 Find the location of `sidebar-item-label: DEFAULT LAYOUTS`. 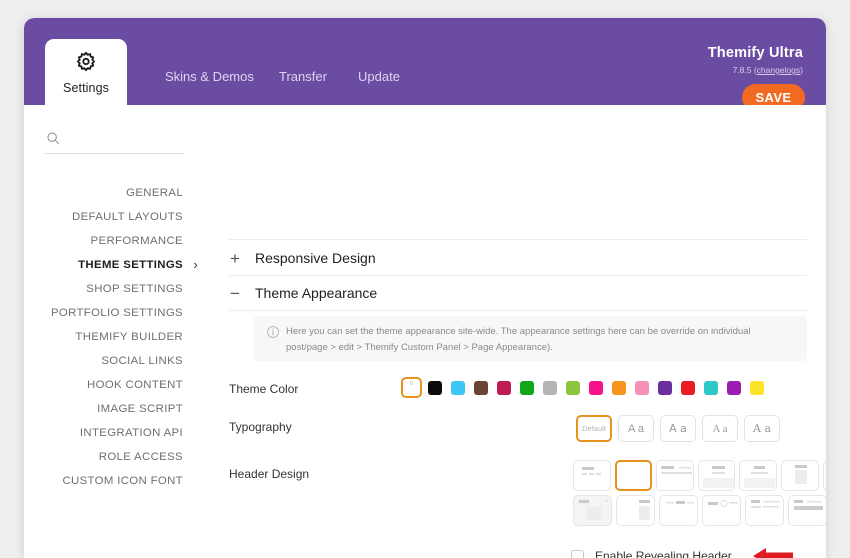

sidebar-item-label: DEFAULT LAYOUTS is located at coordinates (127, 217).